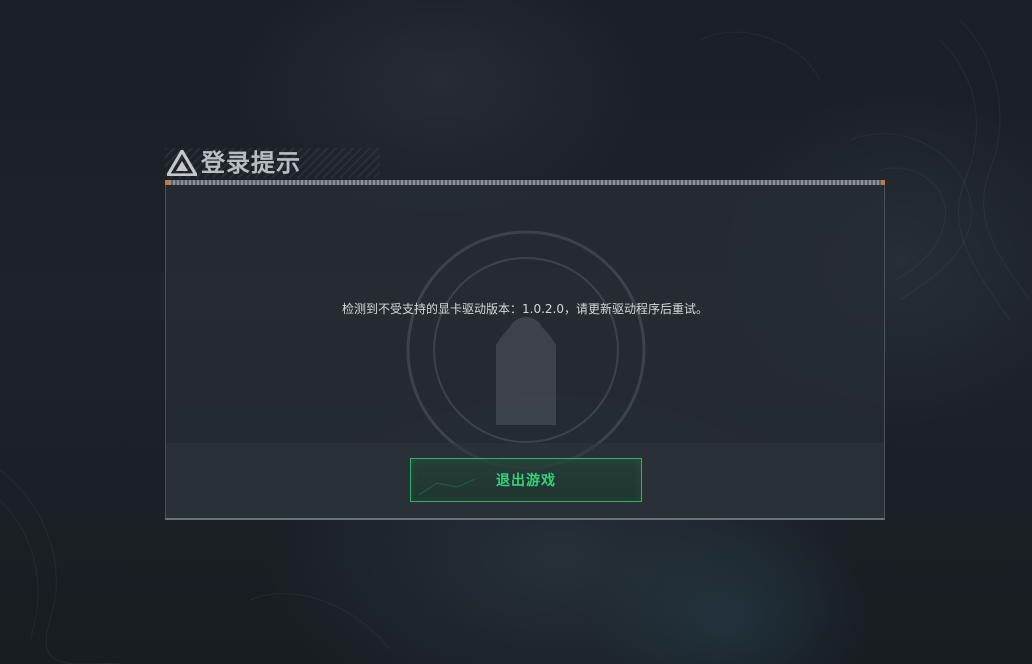  I want to click on exit-game-button-label: 退出游戏, so click(526, 481).